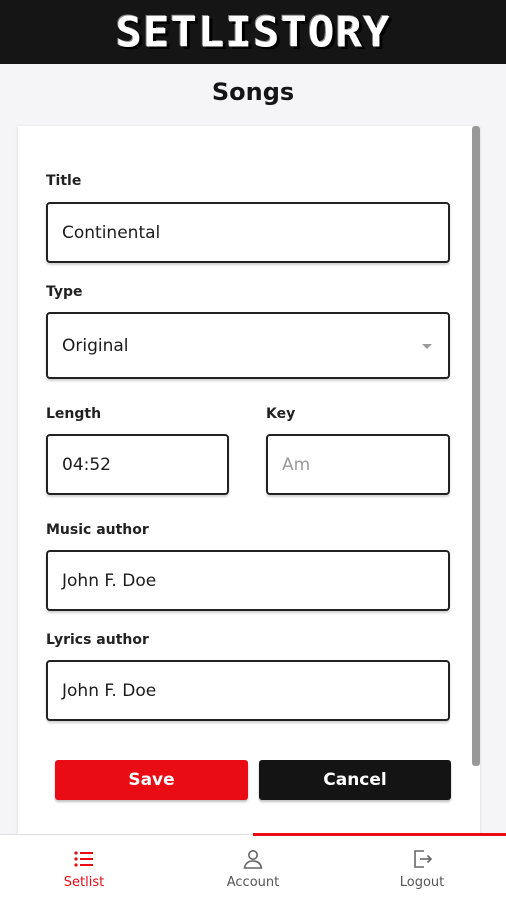 This screenshot has width=506, height=901. I want to click on chevron-down-icon, so click(427, 346).